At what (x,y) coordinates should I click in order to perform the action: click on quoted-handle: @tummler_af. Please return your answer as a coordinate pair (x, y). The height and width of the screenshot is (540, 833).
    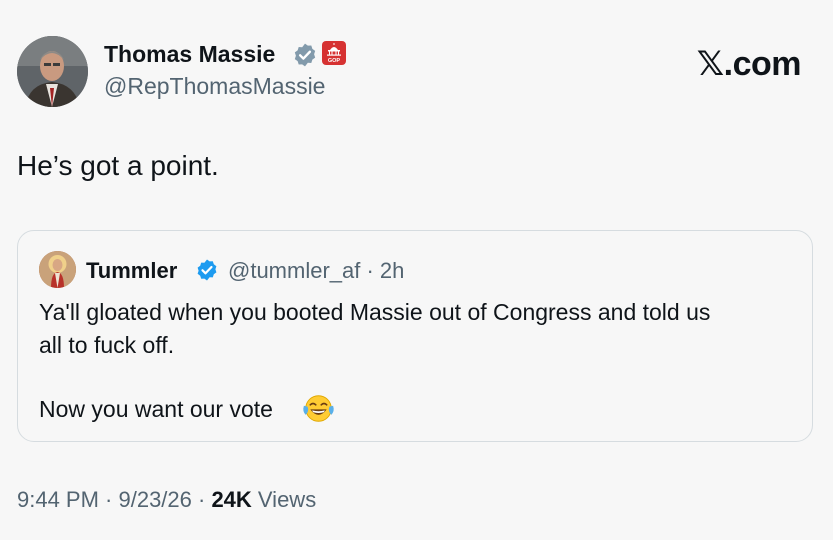
    Looking at the image, I should click on (294, 270).